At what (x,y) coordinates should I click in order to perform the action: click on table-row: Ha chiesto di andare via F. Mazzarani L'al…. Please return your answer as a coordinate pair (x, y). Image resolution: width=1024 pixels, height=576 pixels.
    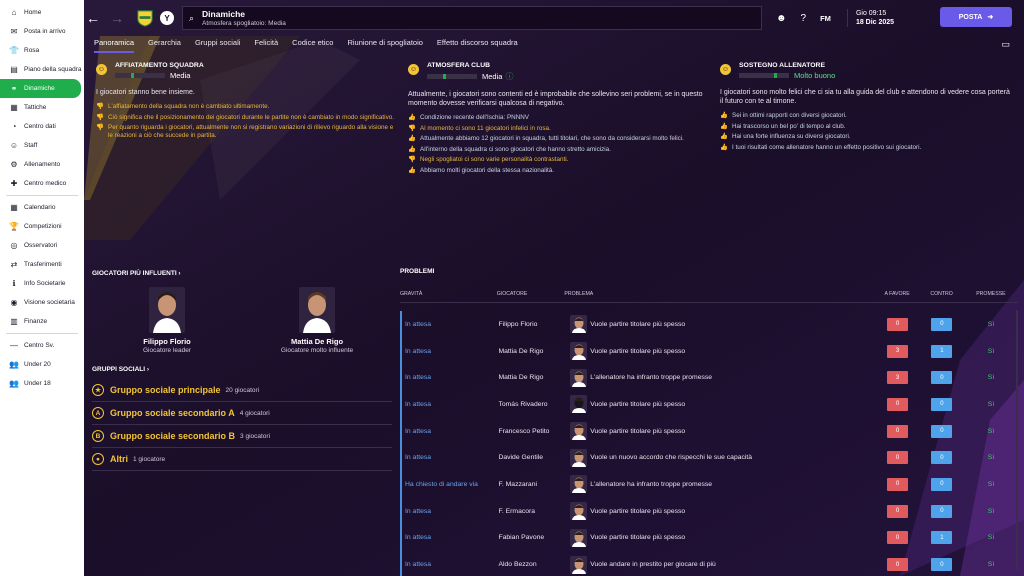
    Looking at the image, I should click on (710, 484).